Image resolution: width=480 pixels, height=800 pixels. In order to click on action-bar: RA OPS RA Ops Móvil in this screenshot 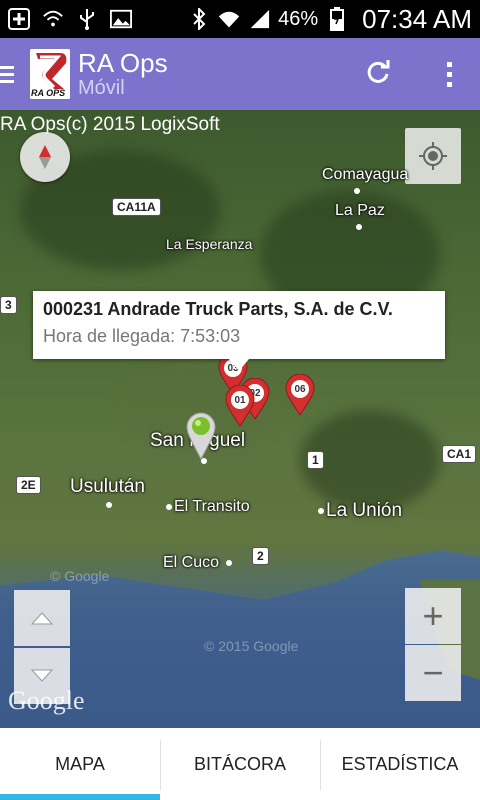, I will do `click(240, 74)`.